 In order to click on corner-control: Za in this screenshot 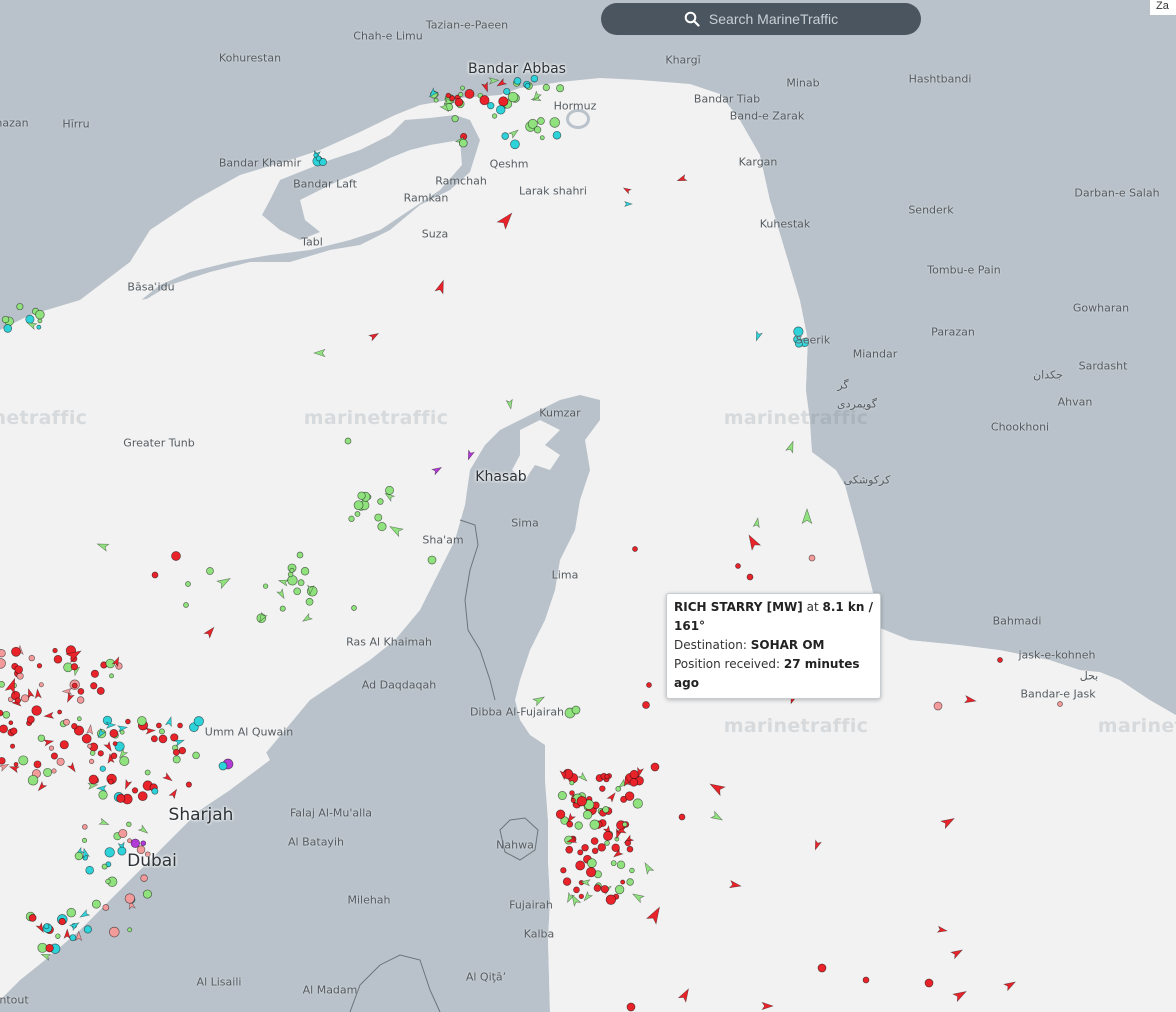, I will do `click(1163, 7)`.